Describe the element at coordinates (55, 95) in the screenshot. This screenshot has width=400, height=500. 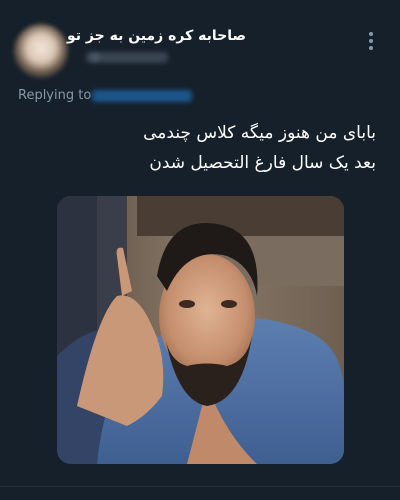
I see `replying-to-label: Replying to` at that location.